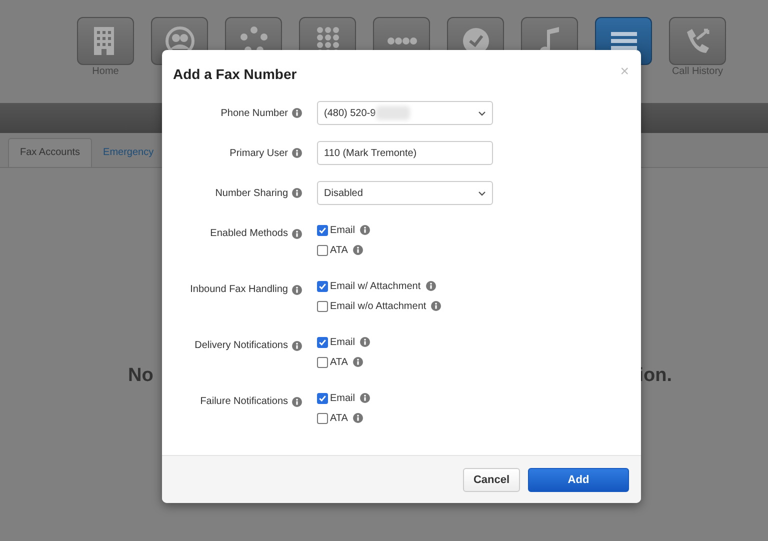 Image resolution: width=768 pixels, height=541 pixels. Describe the element at coordinates (239, 289) in the screenshot. I see `field-label: Inbound Fax Handling` at that location.